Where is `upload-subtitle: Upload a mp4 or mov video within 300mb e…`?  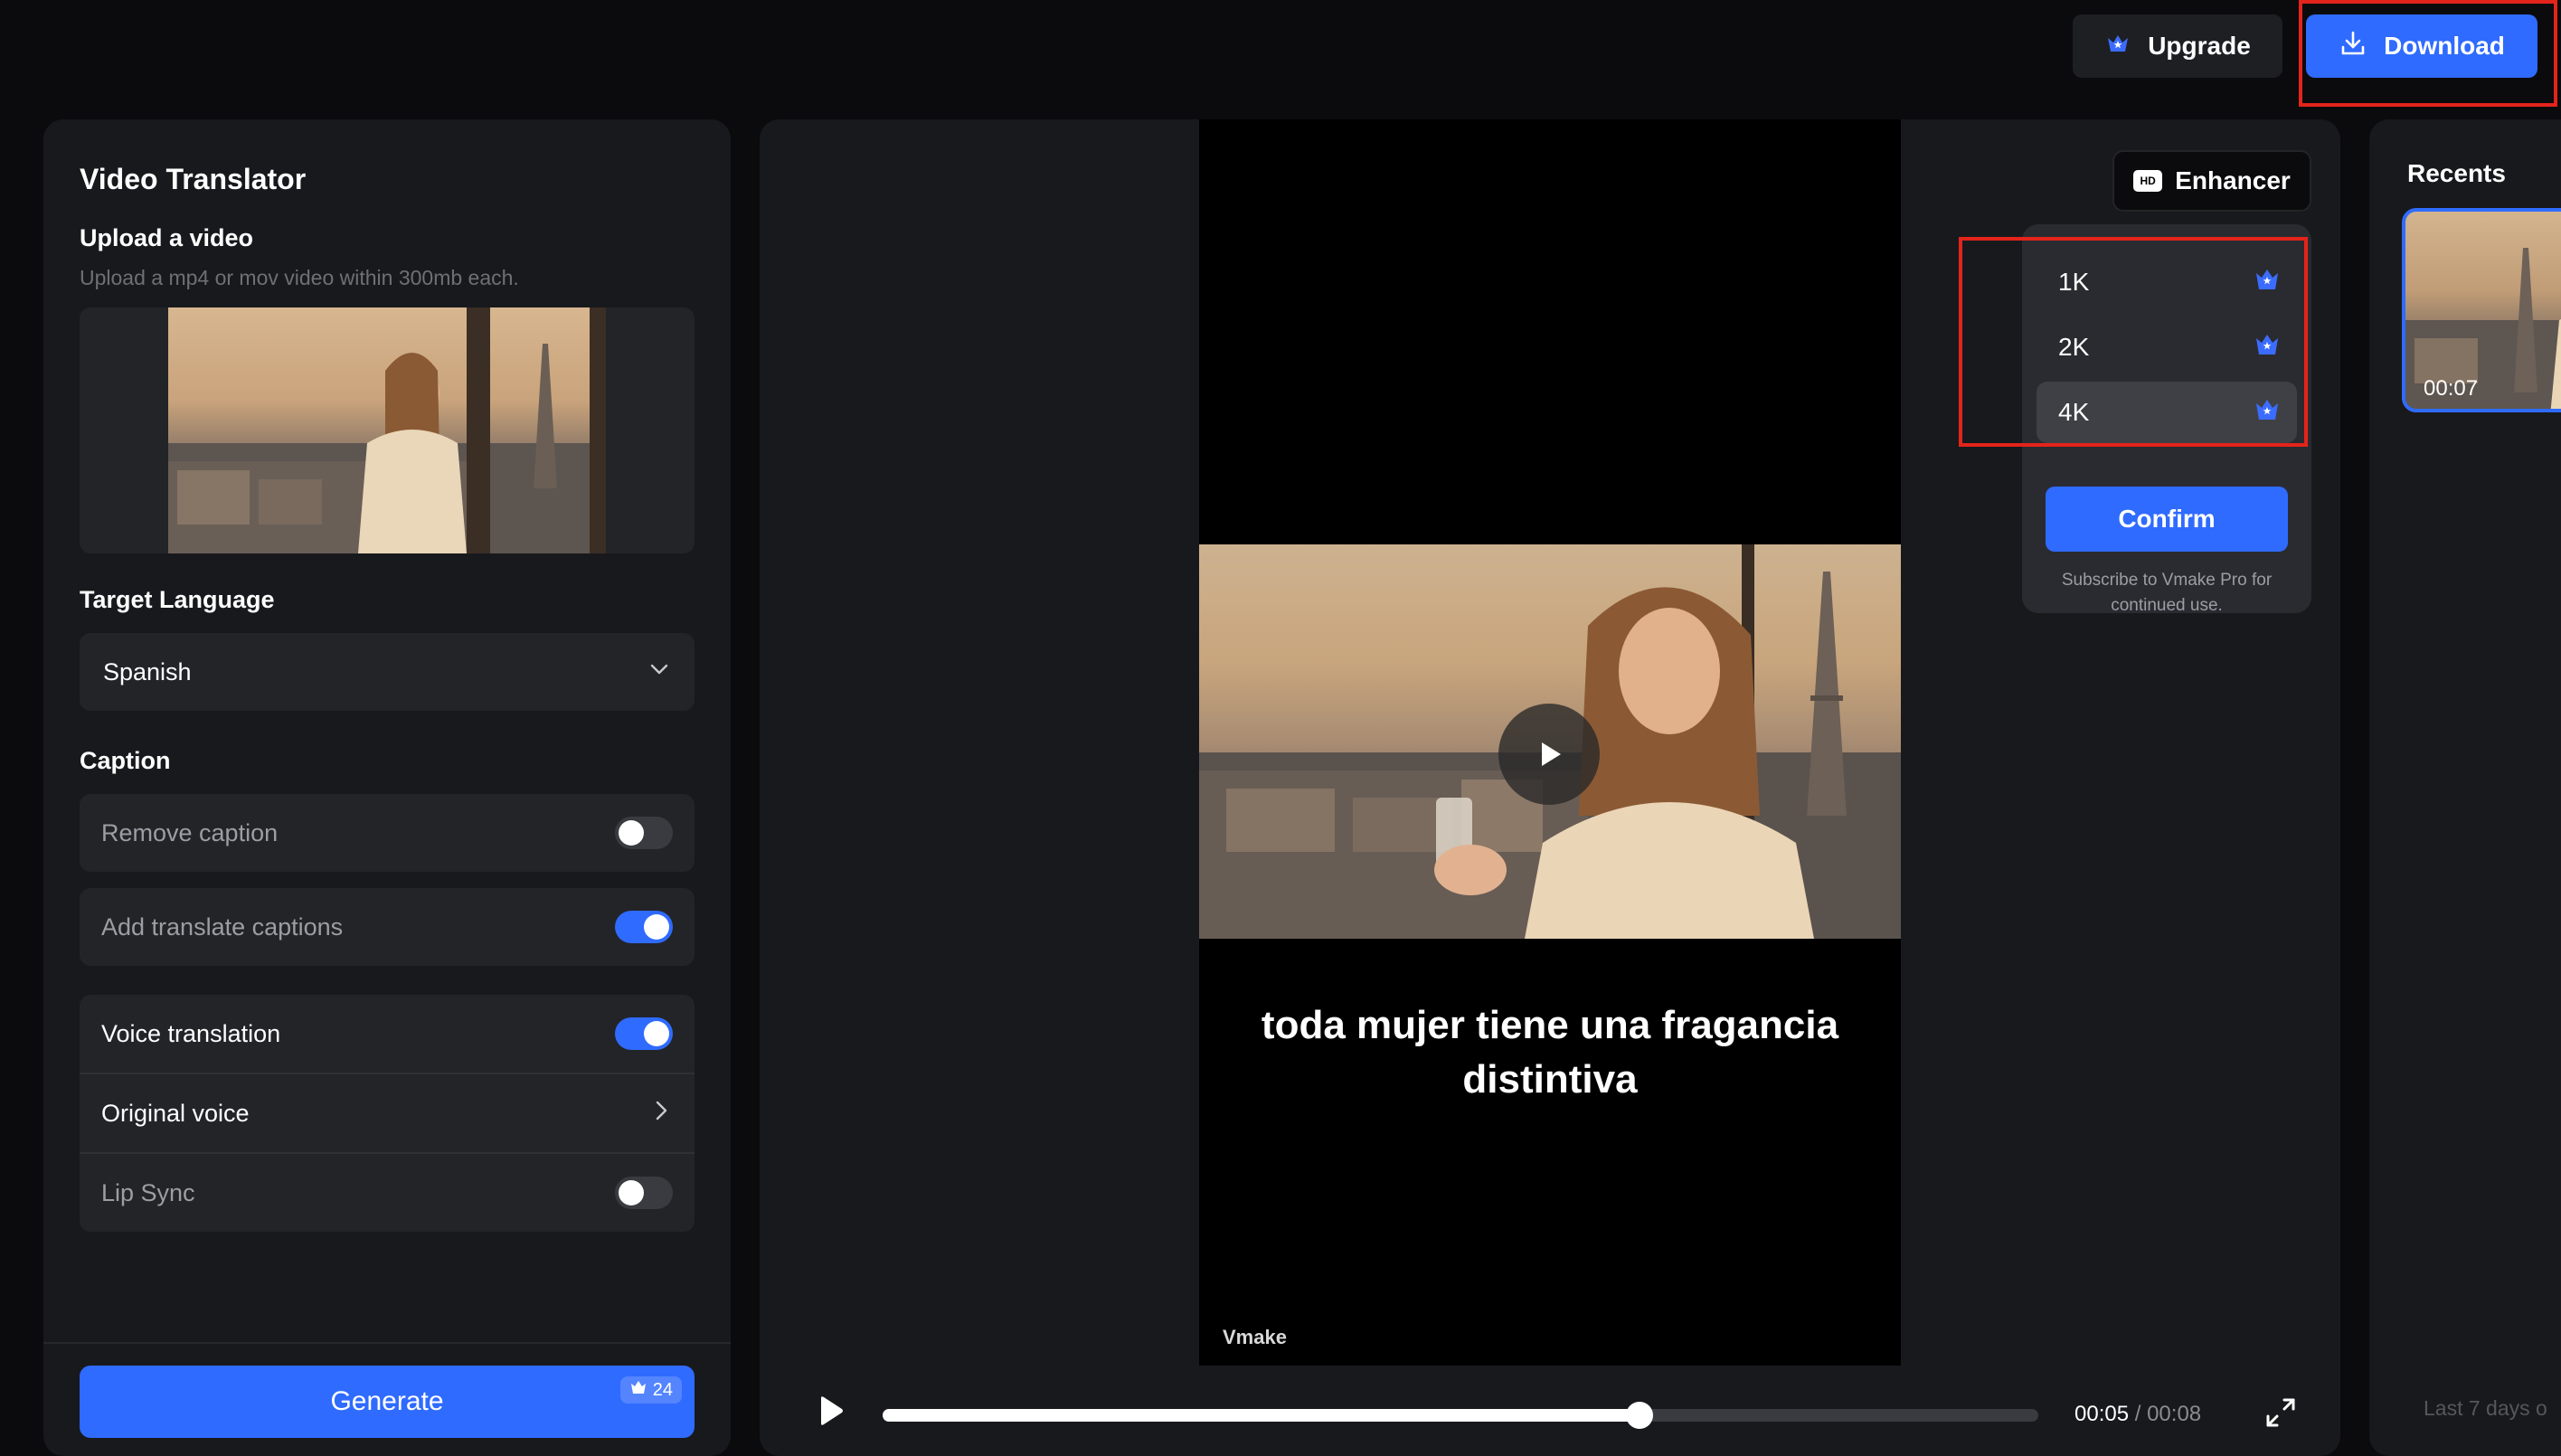
upload-subtitle: Upload a mp4 or mov video within 300mb e… is located at coordinates (299, 277).